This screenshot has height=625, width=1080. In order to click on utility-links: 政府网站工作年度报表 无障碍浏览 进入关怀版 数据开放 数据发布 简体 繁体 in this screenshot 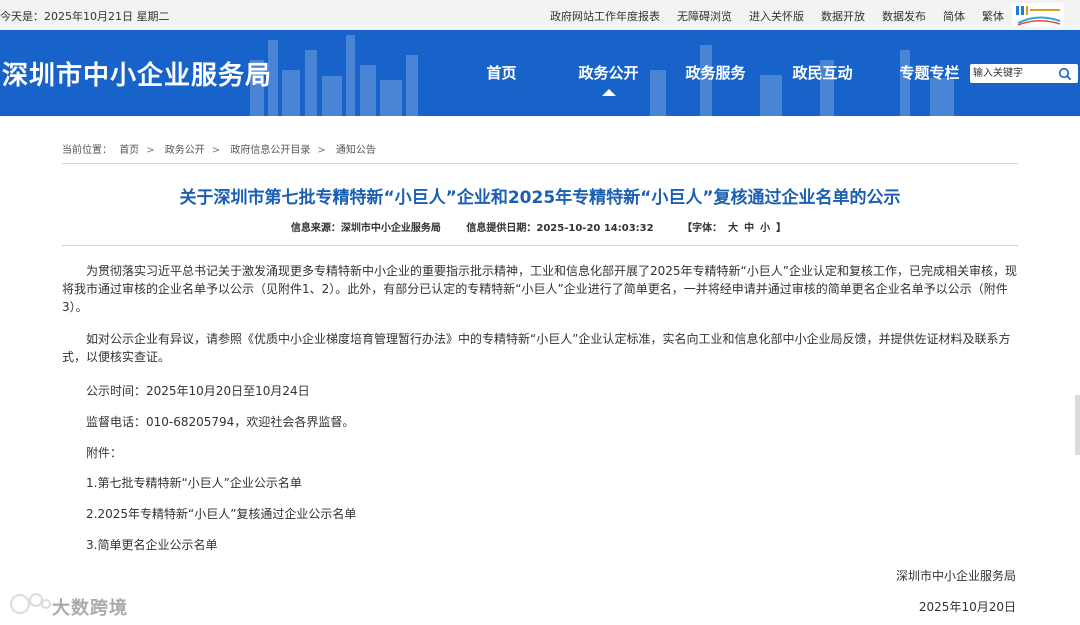, I will do `click(768, 16)`.